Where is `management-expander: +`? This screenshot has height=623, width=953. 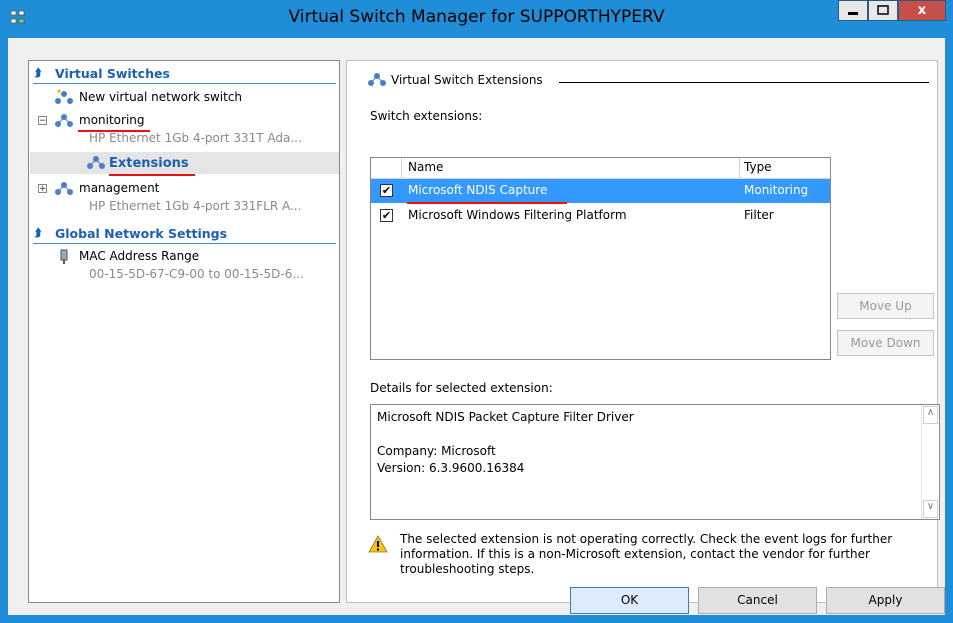
management-expander: + is located at coordinates (42, 189).